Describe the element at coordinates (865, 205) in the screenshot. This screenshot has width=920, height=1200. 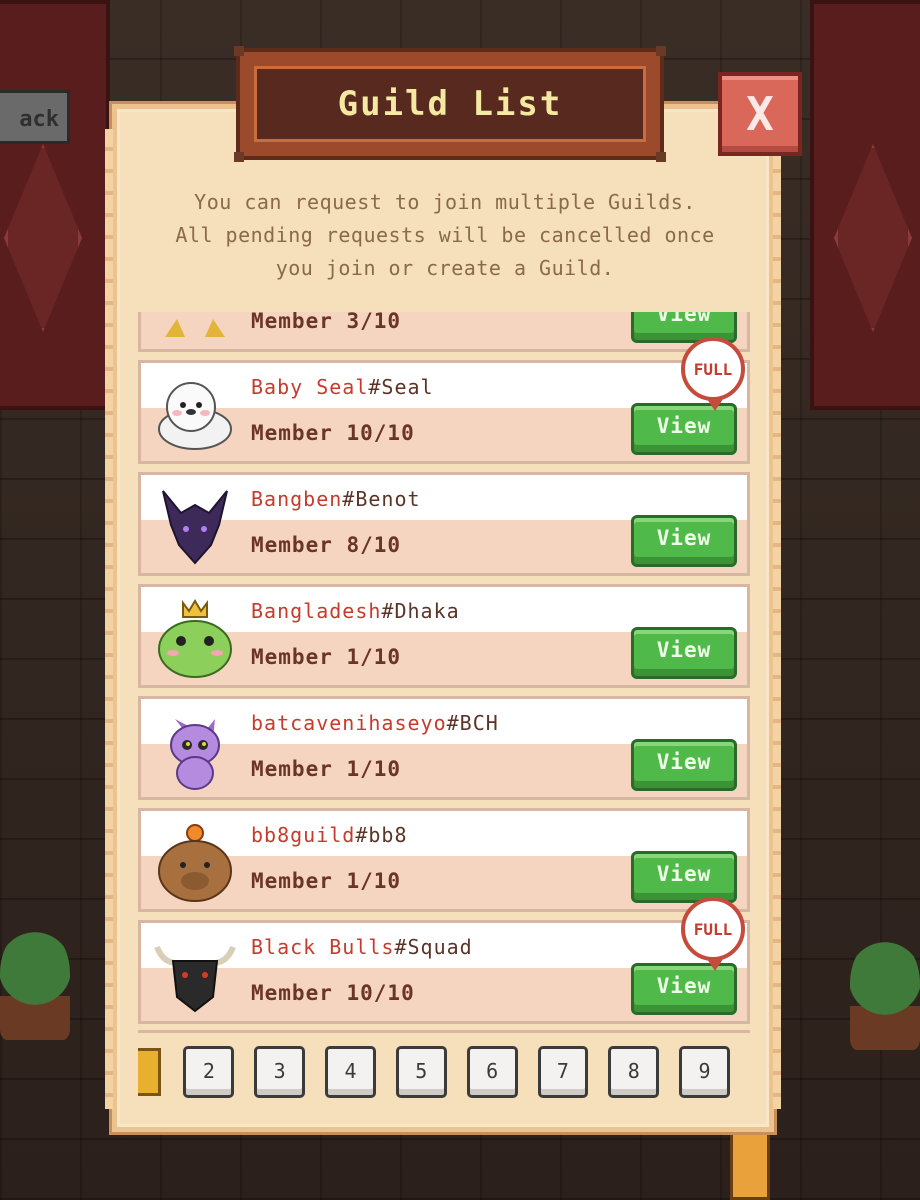
I see `right-banner` at that location.